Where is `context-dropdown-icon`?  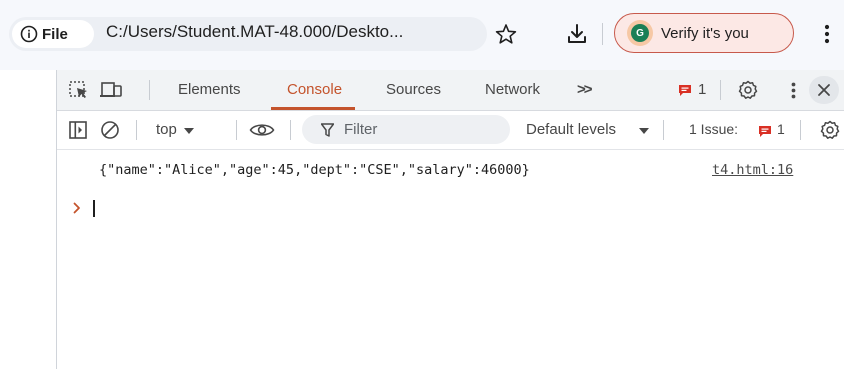 context-dropdown-icon is located at coordinates (189, 131).